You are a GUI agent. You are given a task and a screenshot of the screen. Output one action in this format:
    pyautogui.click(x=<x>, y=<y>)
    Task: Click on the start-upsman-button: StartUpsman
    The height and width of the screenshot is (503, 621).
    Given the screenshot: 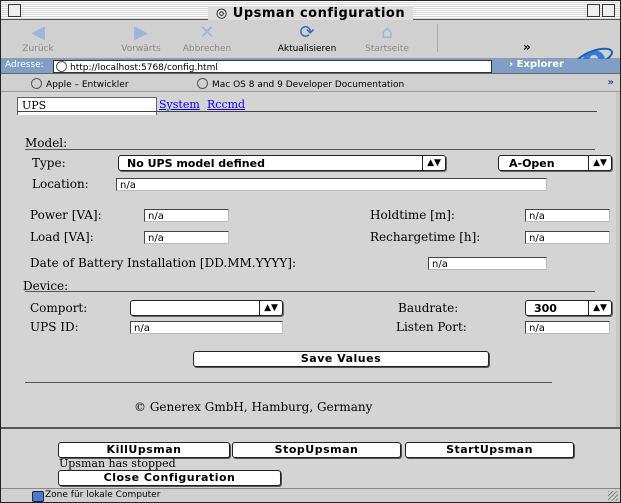 What is the action you would take?
    pyautogui.click(x=489, y=450)
    